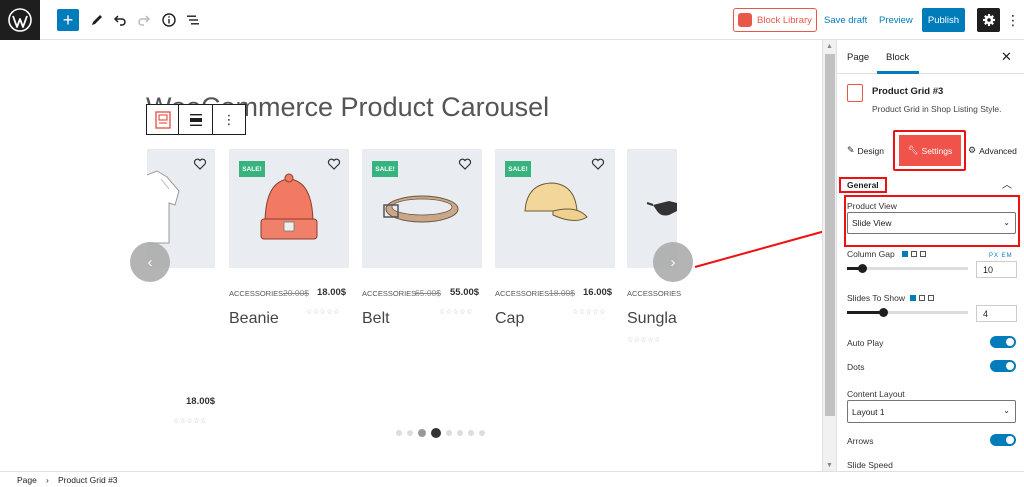 The width and height of the screenshot is (1024, 487). What do you see at coordinates (856, 367) in the screenshot?
I see `dots-label: Dots` at bounding box center [856, 367].